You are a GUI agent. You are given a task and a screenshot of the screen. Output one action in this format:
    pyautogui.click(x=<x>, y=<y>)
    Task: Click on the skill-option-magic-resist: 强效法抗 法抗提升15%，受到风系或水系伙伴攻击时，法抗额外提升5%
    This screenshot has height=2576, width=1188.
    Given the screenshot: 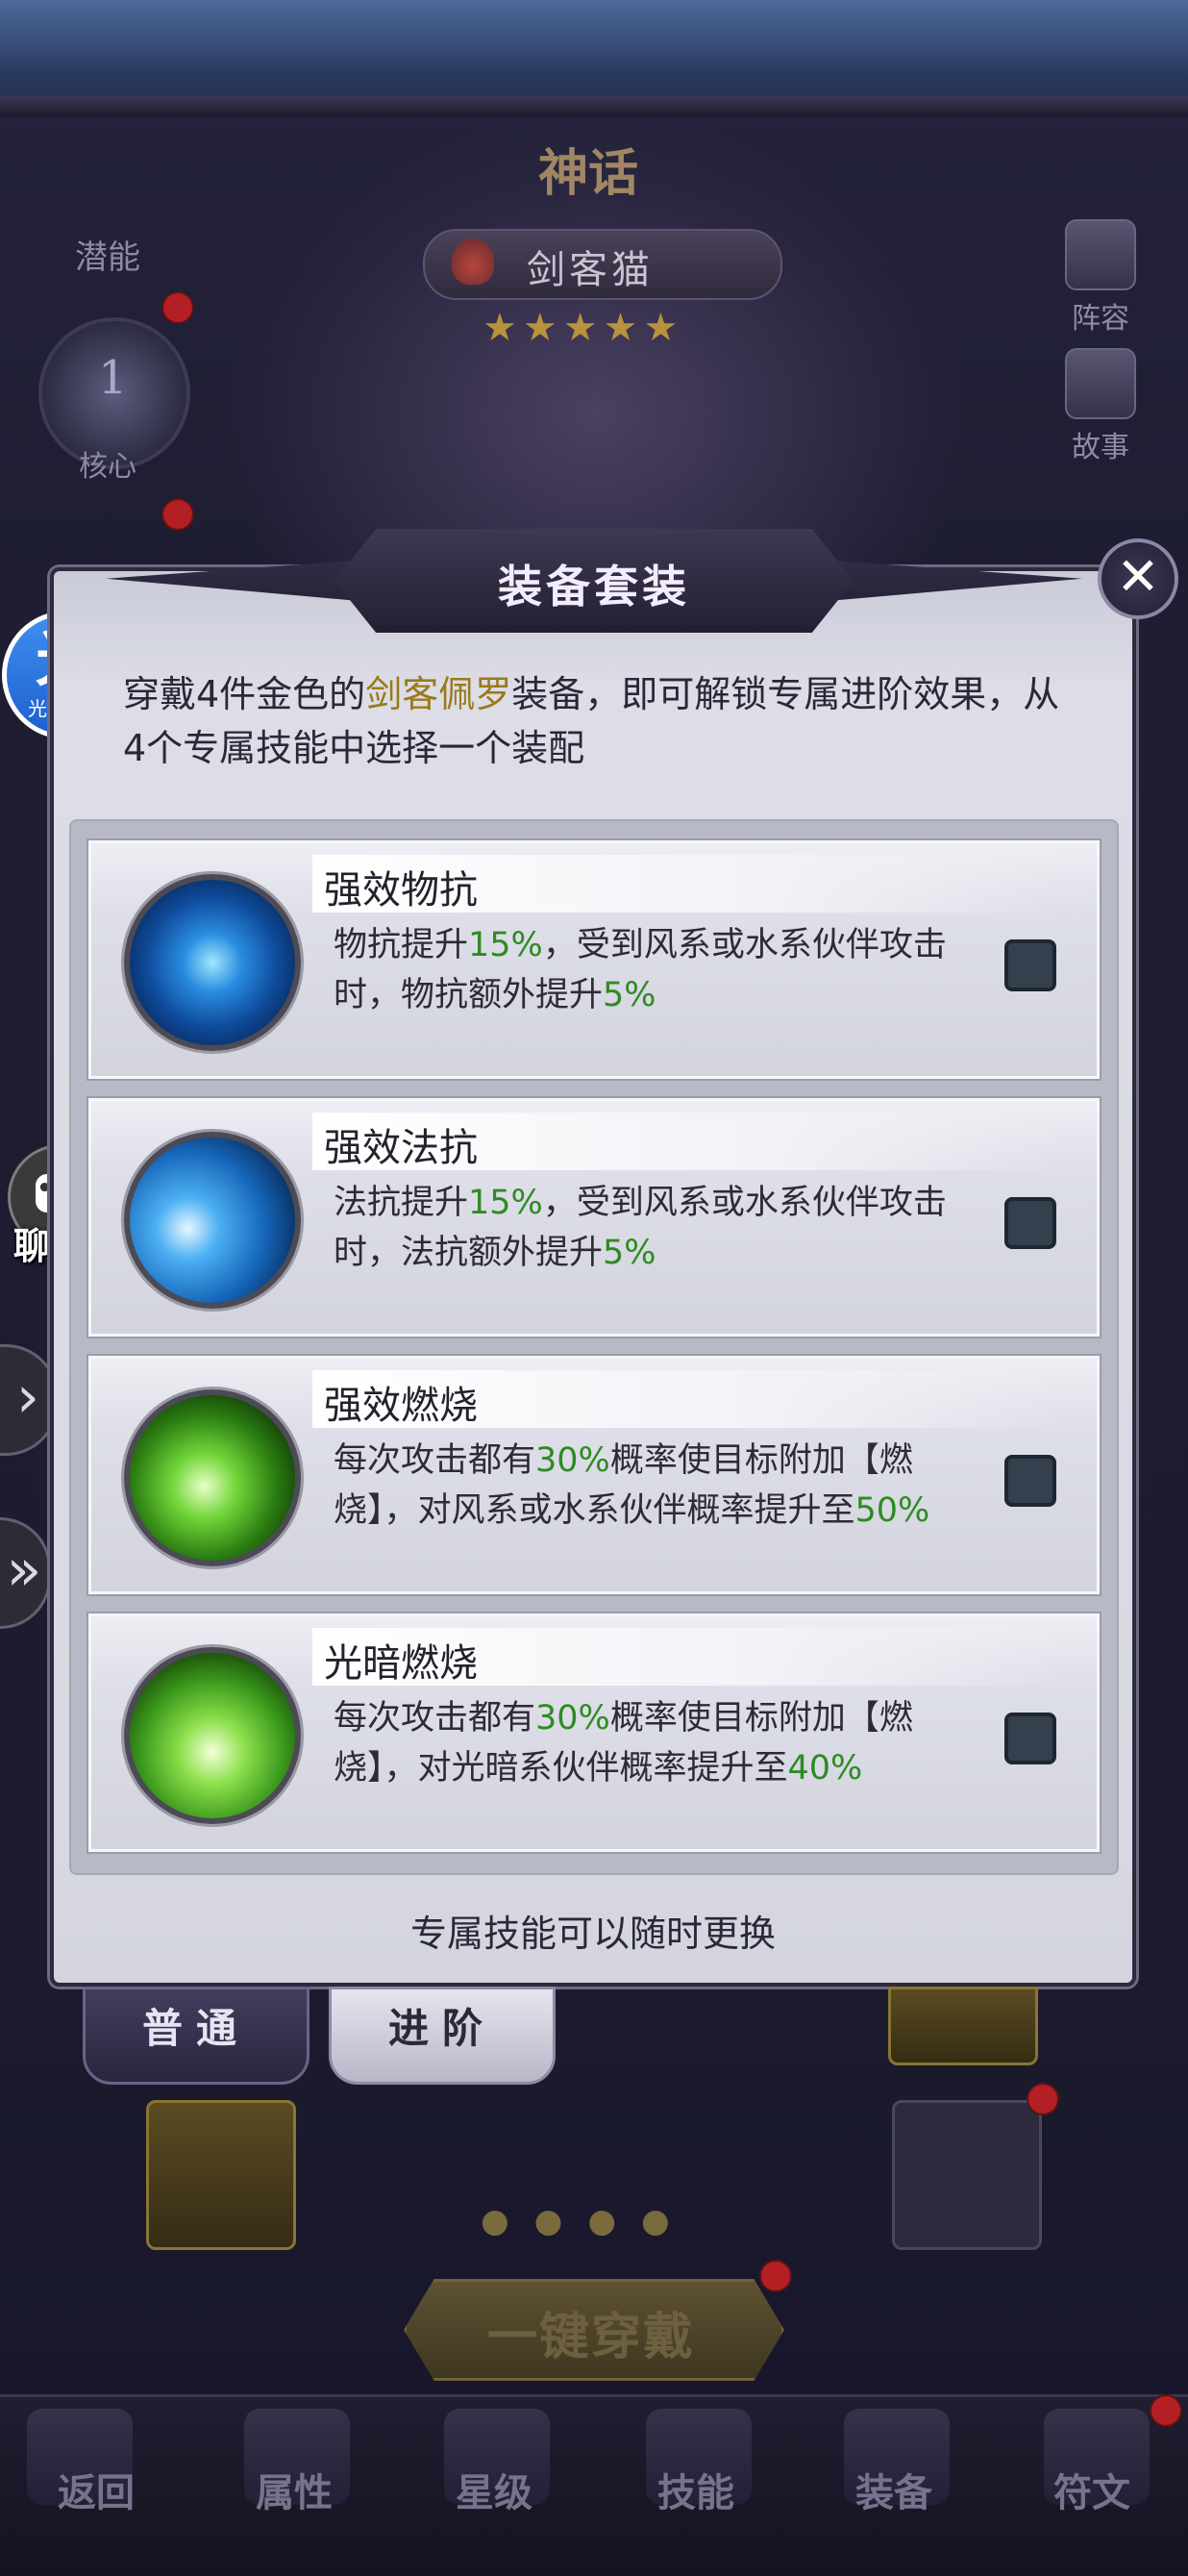 What is the action you would take?
    pyautogui.click(x=594, y=1217)
    